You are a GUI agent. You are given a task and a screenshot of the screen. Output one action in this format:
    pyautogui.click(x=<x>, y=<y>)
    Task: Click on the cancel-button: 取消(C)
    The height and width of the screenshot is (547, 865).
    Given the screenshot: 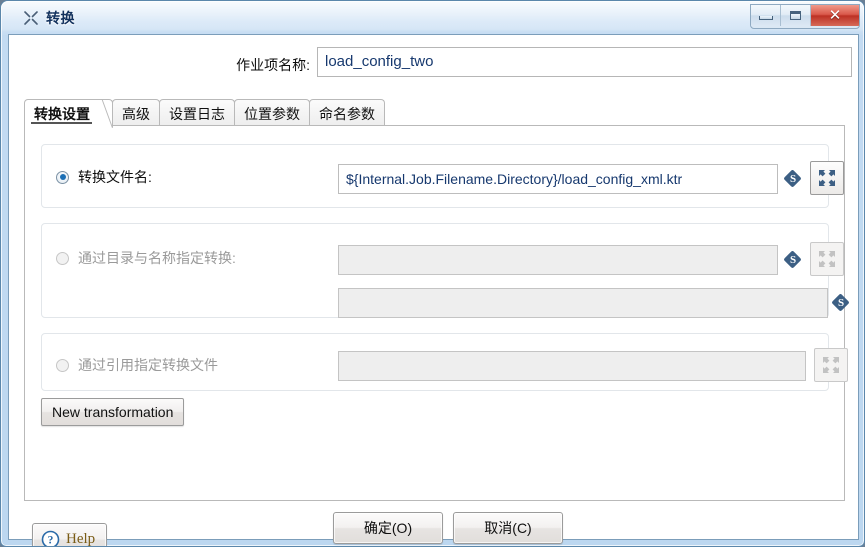 What is the action you would take?
    pyautogui.click(x=508, y=528)
    